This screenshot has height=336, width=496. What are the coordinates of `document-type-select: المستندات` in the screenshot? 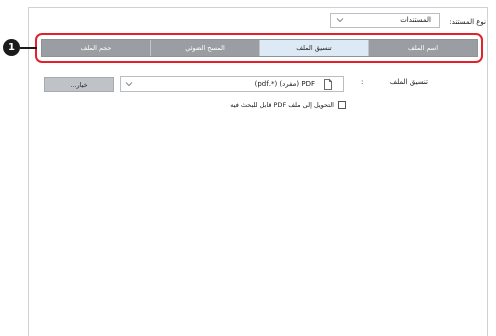 It's located at (385, 20).